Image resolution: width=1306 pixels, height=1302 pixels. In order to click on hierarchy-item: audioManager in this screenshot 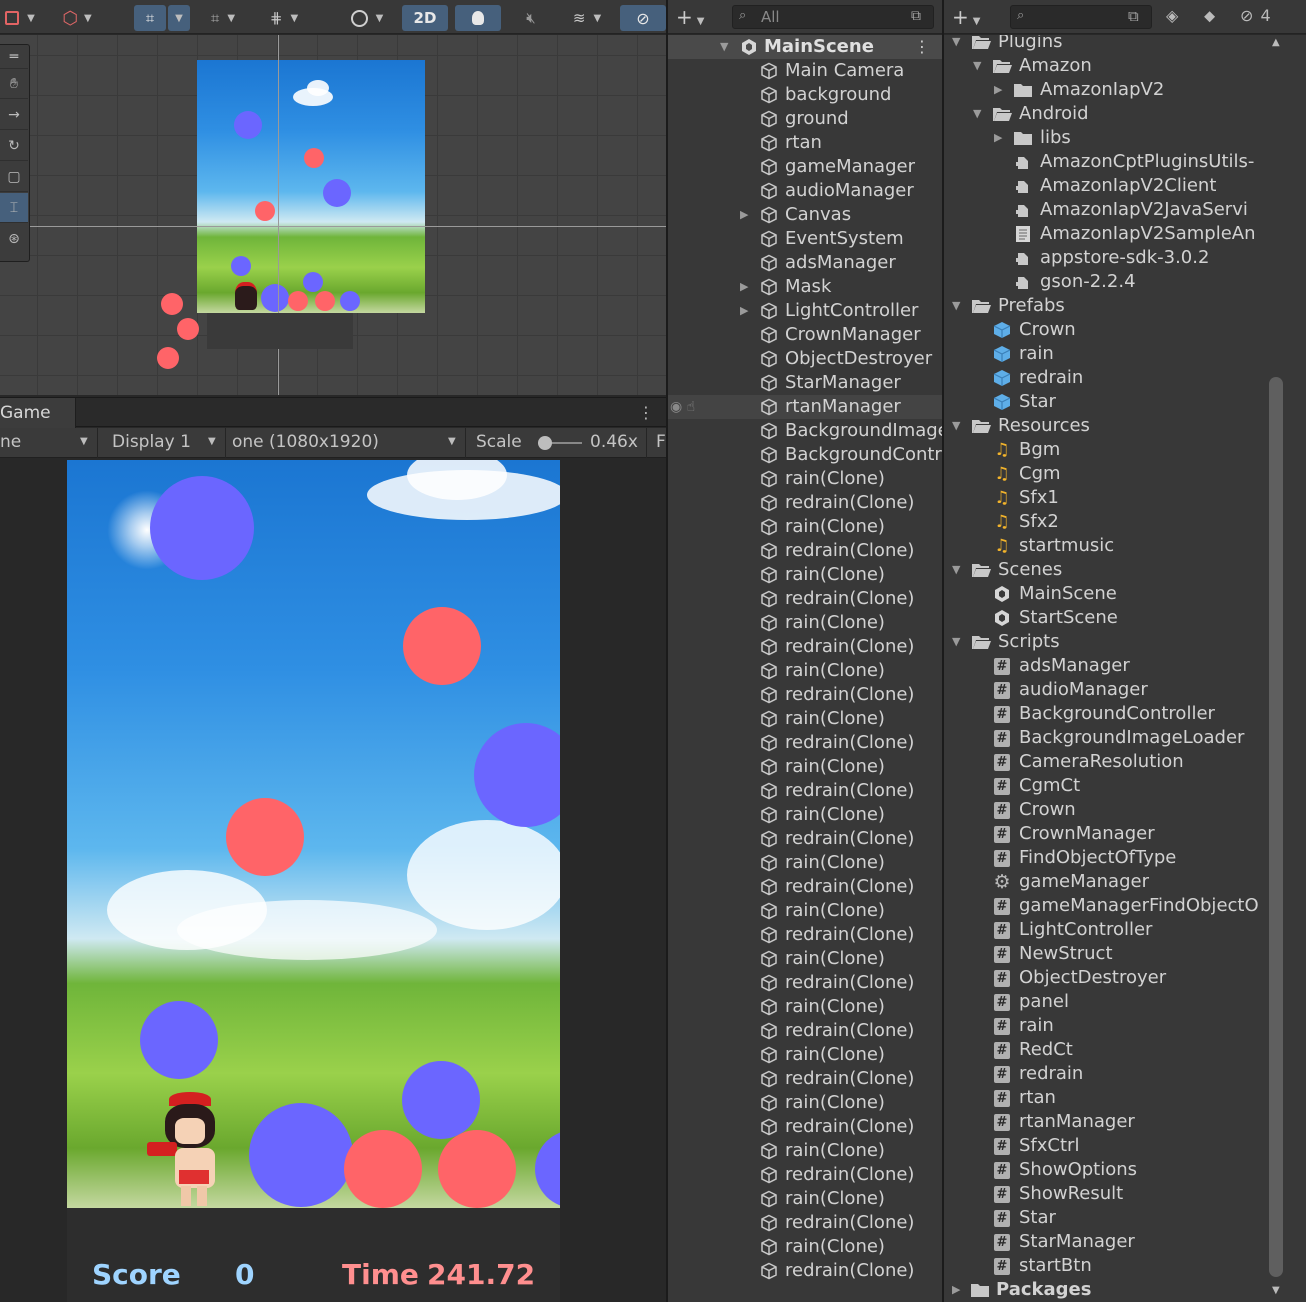, I will do `click(805, 191)`.